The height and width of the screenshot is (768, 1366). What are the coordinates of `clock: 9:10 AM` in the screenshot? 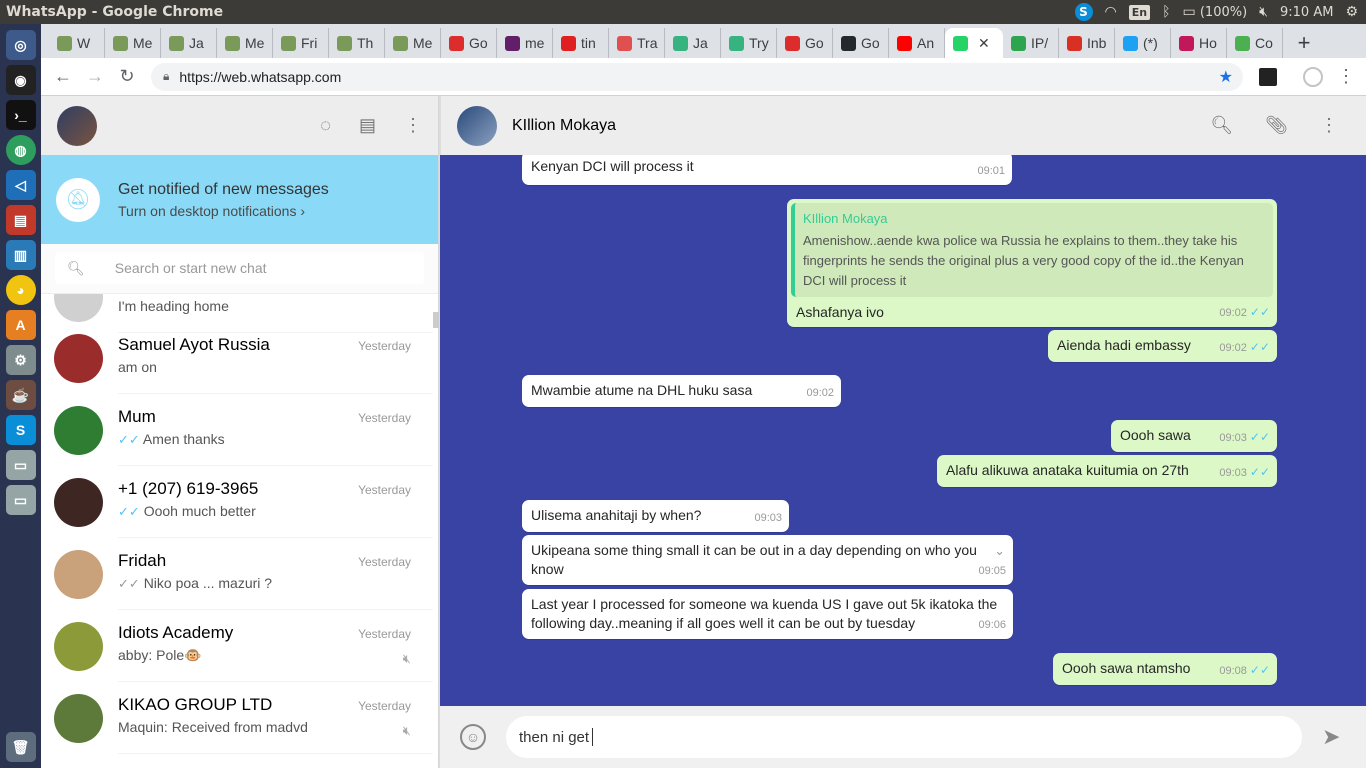 It's located at (1306, 12).